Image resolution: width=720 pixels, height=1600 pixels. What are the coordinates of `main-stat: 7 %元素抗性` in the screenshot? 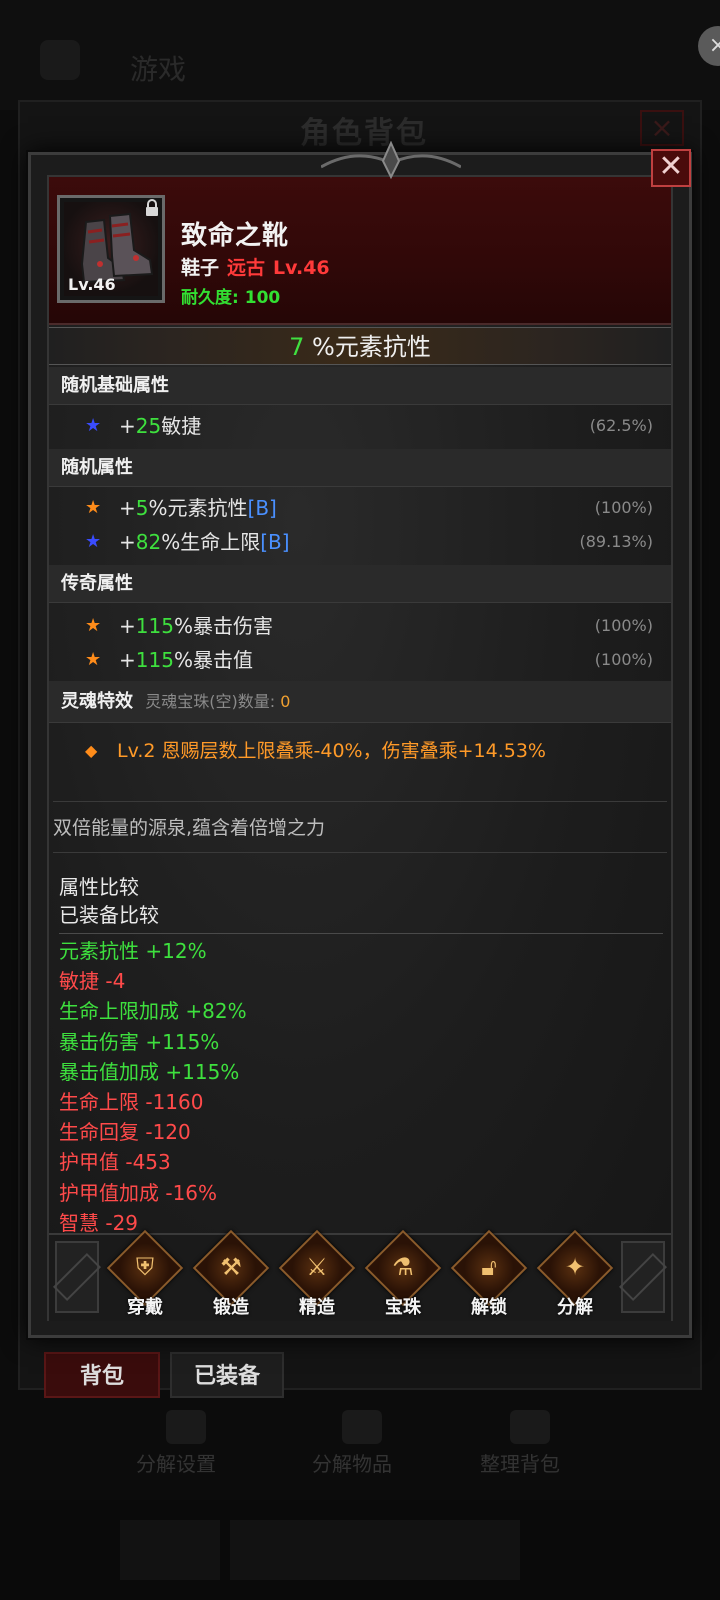 It's located at (360, 346).